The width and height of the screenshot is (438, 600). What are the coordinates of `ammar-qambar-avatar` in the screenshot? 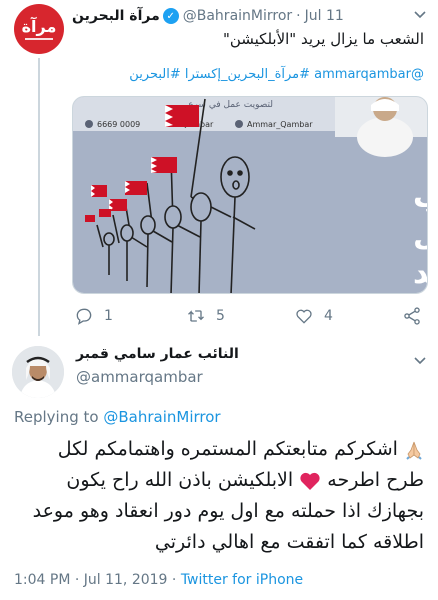 It's located at (38, 372).